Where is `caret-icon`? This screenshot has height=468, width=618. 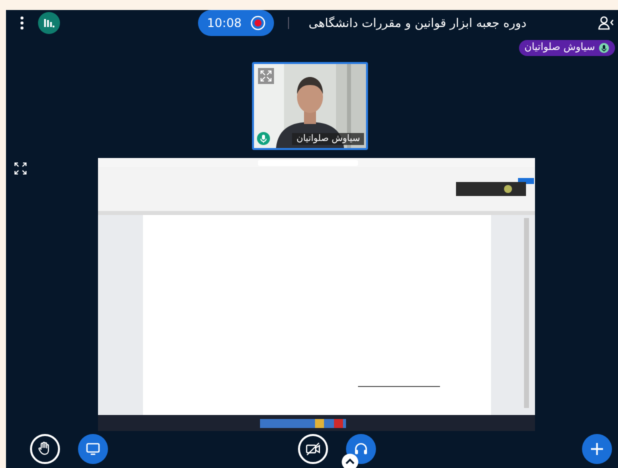
caret-icon is located at coordinates (350, 460).